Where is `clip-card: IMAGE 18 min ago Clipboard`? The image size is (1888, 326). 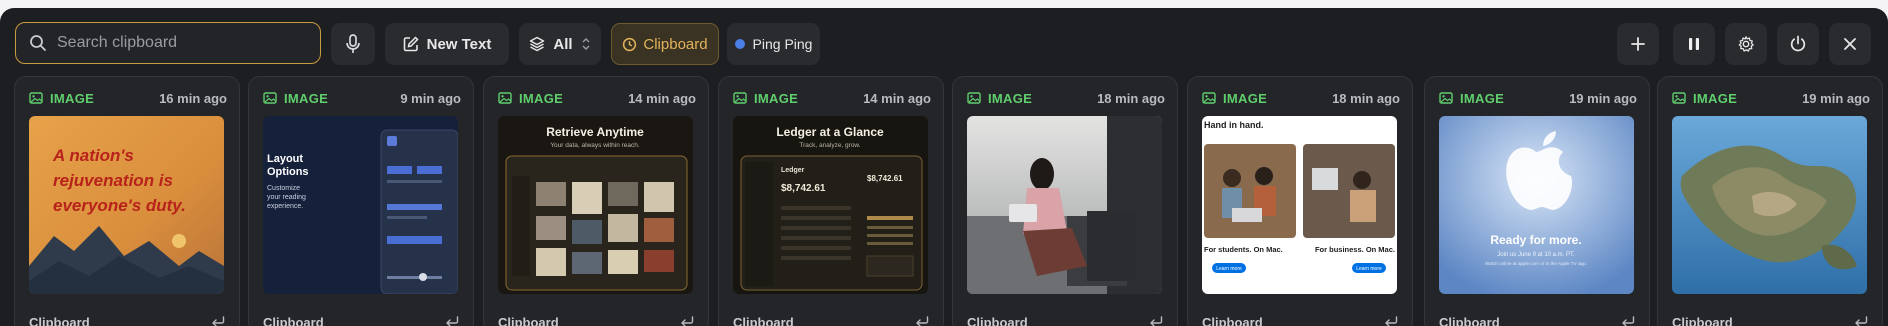
clip-card: IMAGE 18 min ago Clipboard is located at coordinates (1065, 201).